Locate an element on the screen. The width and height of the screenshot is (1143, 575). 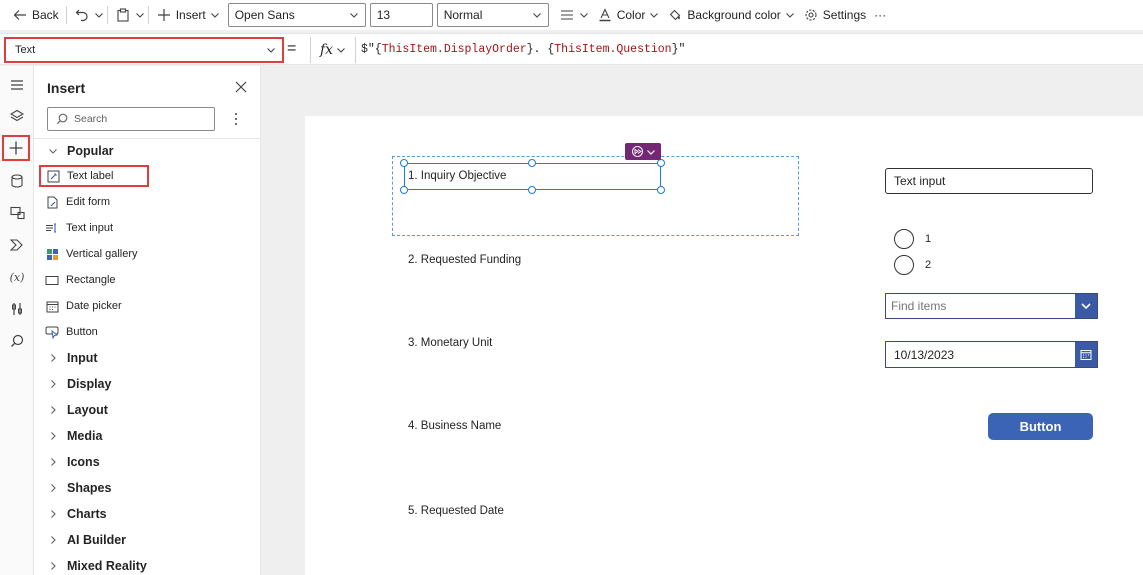
category-shapes: Shapes is located at coordinates (79, 488).